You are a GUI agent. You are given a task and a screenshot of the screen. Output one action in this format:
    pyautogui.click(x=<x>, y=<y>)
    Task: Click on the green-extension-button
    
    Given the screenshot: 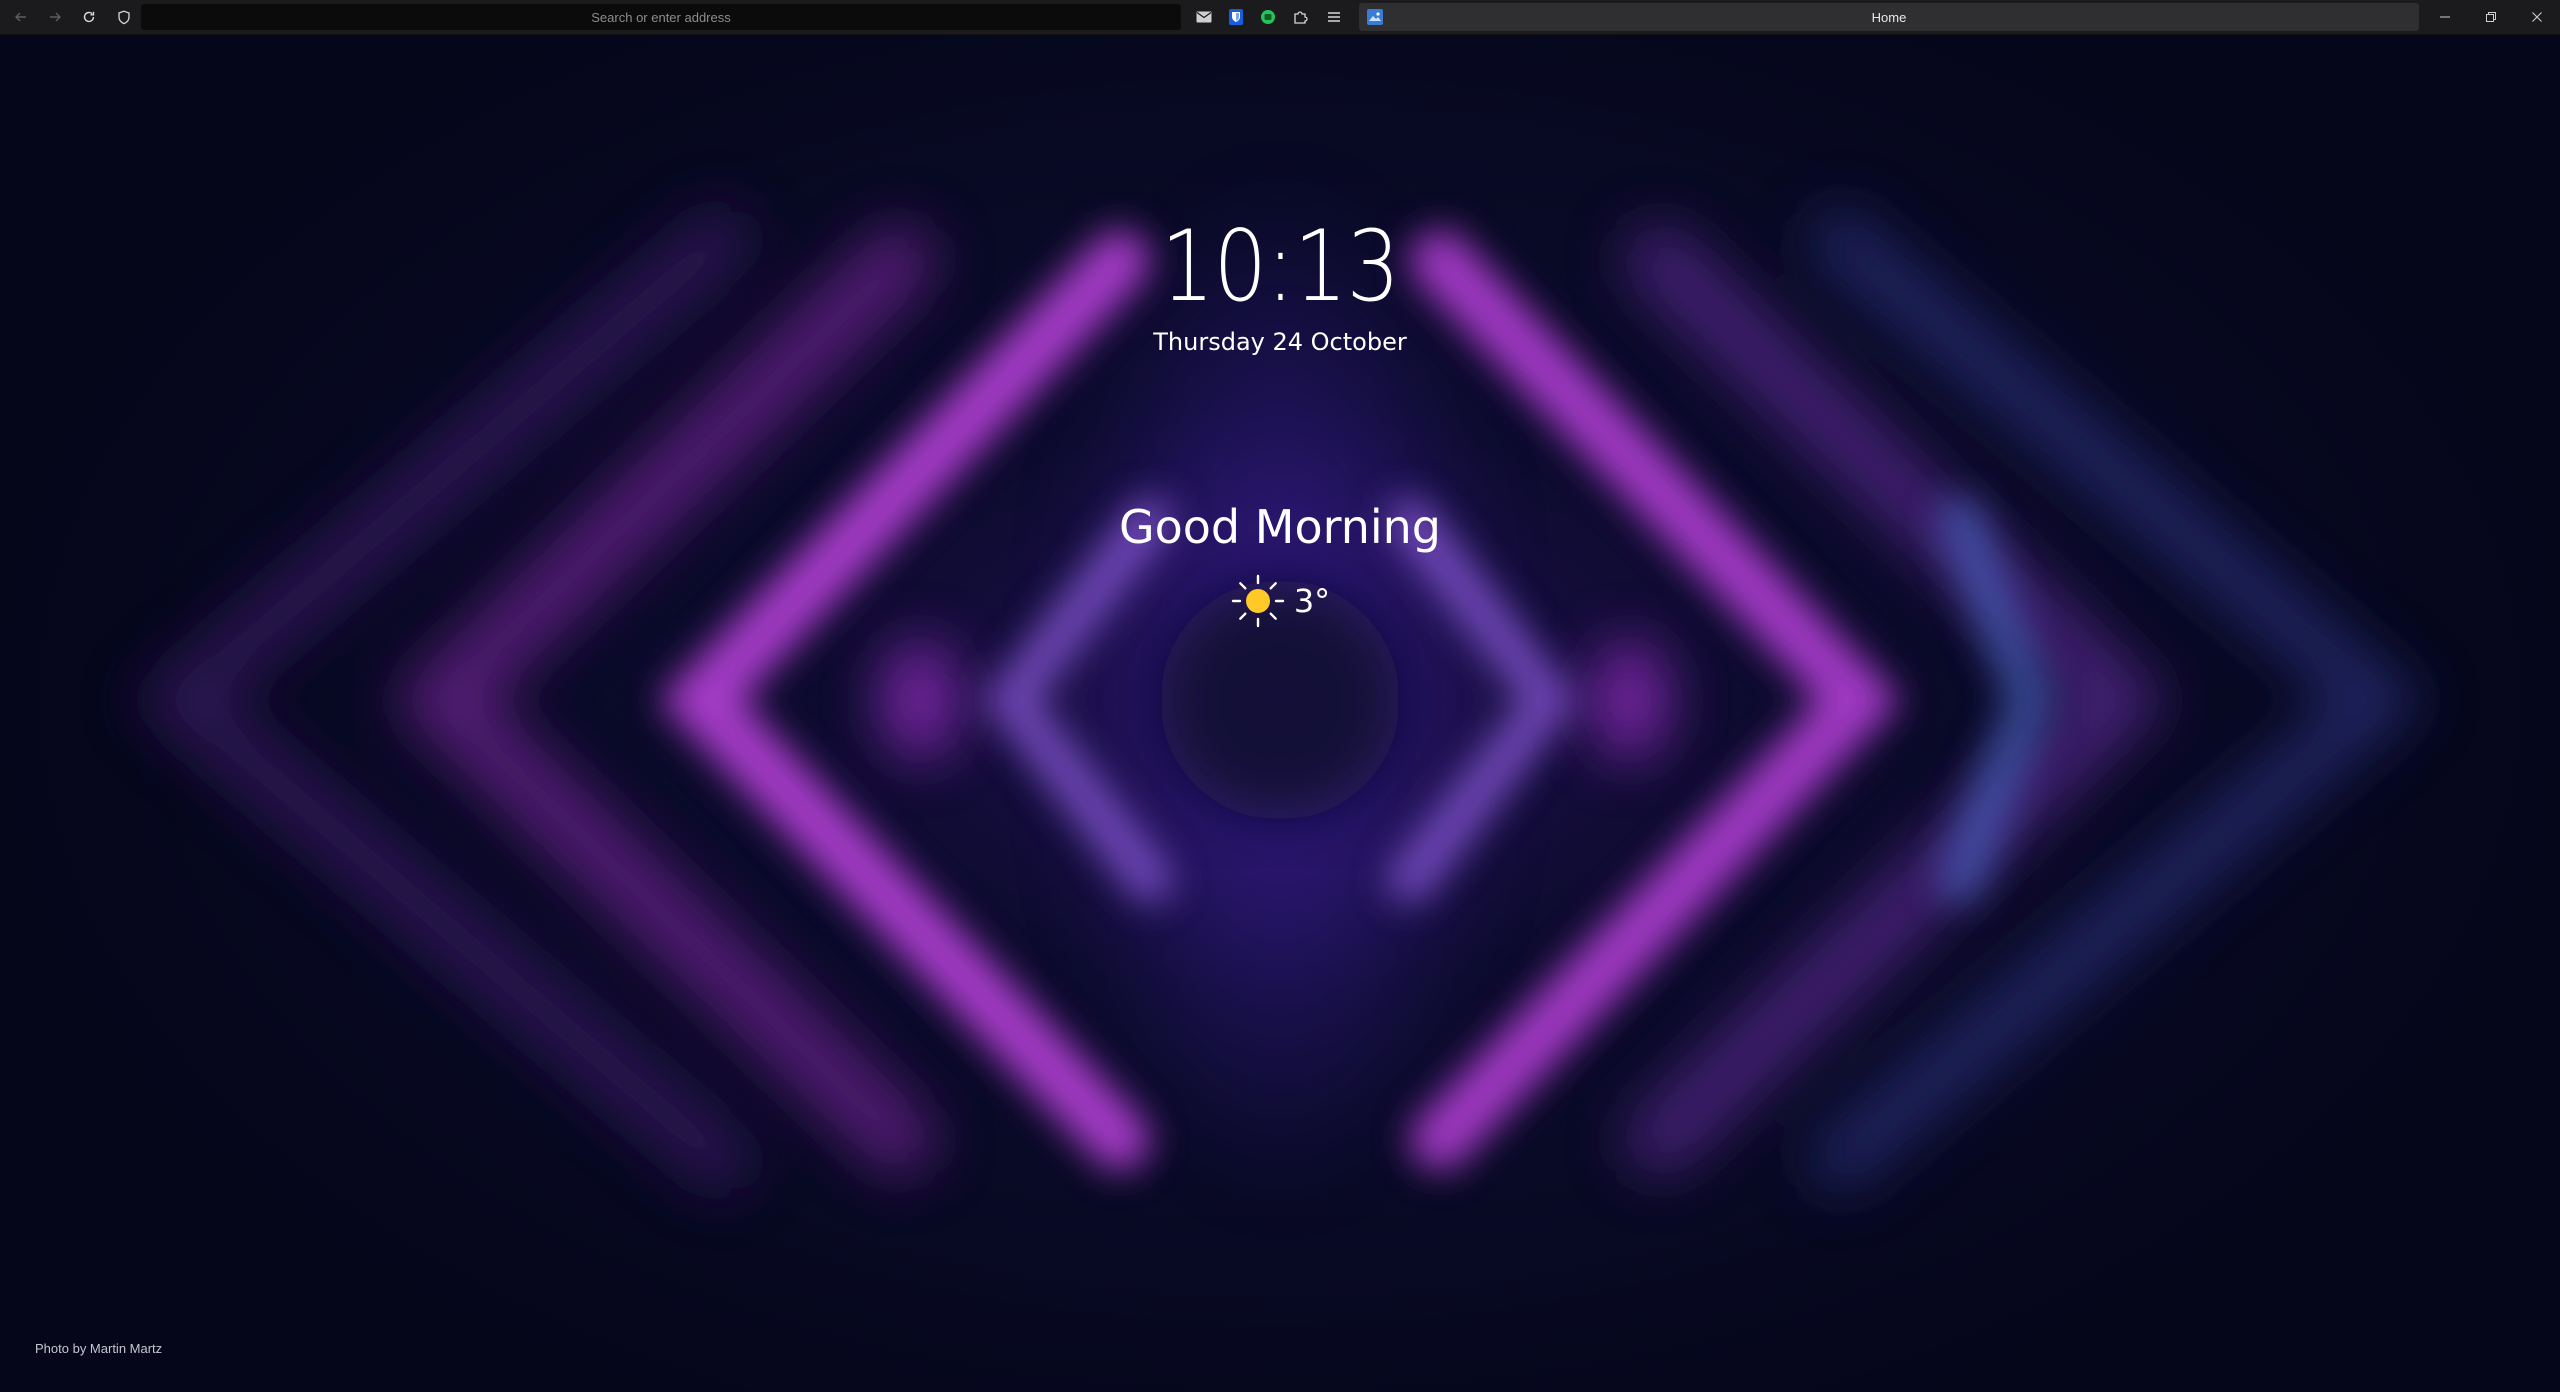 What is the action you would take?
    pyautogui.click(x=1268, y=17)
    